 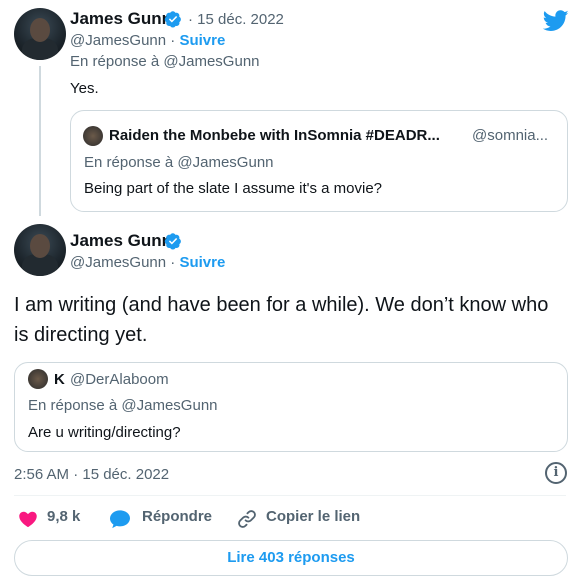 I want to click on copy-link-button: Copier le lien, so click(x=313, y=516).